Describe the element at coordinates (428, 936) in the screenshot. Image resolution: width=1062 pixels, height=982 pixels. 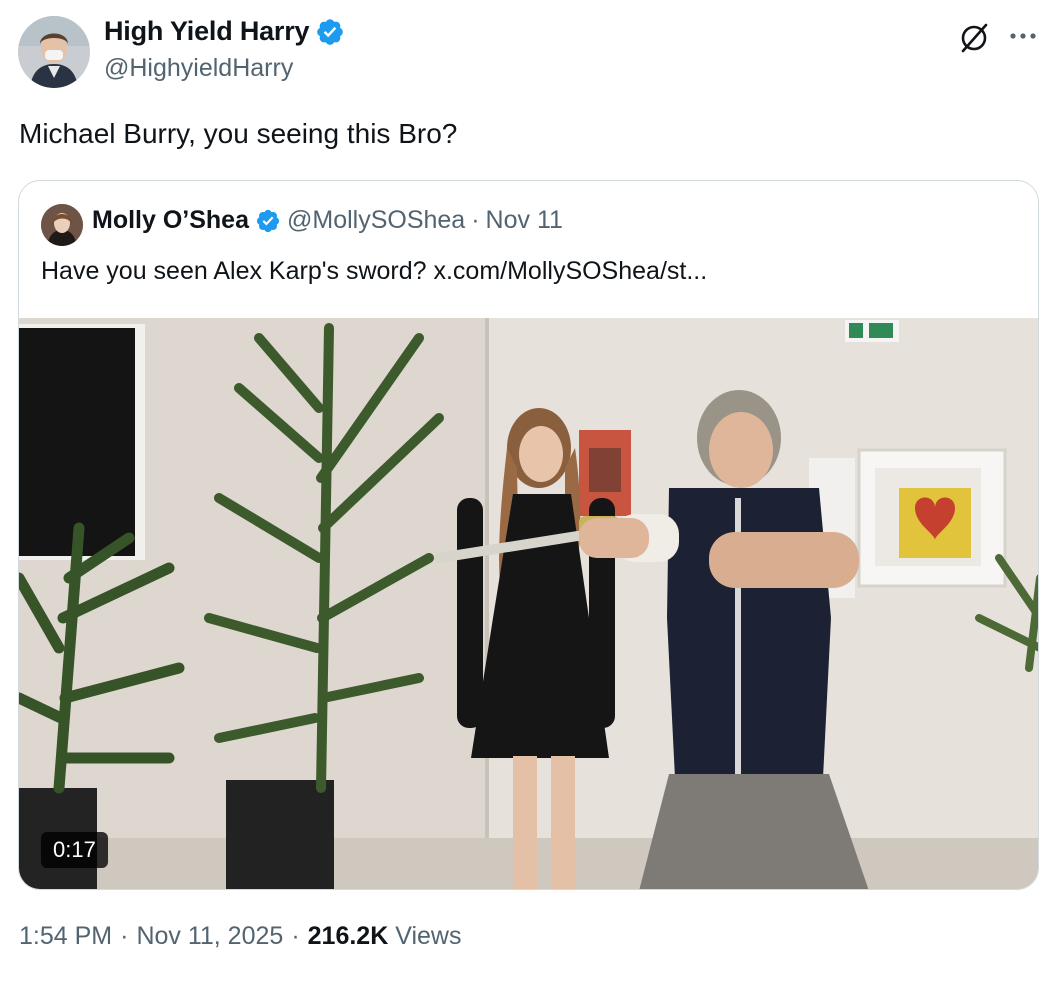
I see `views-label: Views` at that location.